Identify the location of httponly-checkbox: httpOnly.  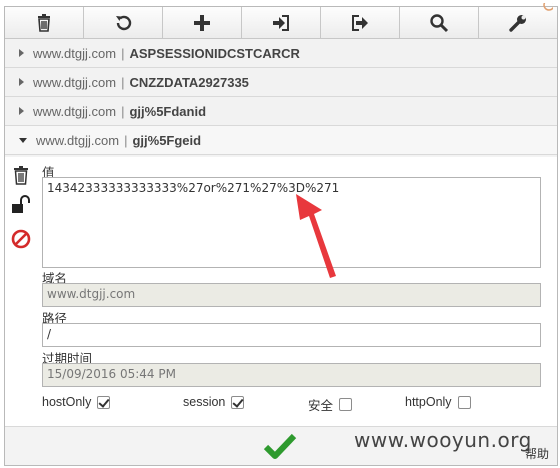
(438, 402).